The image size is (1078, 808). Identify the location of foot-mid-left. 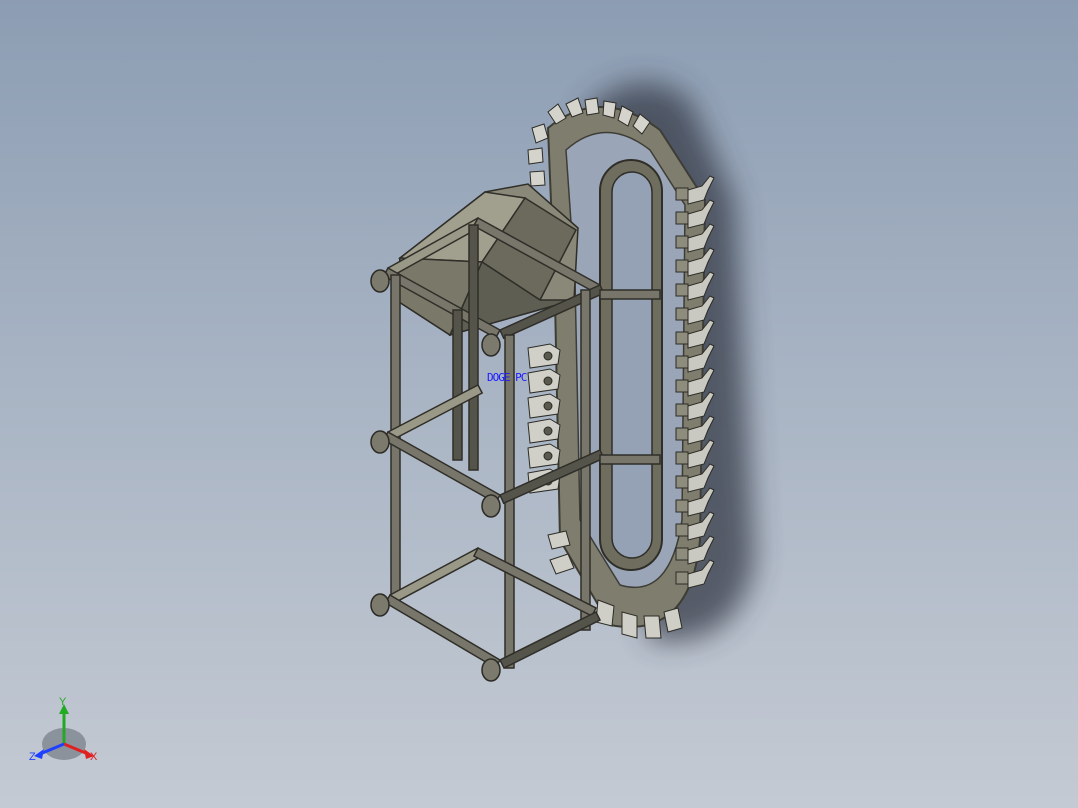
(380, 442).